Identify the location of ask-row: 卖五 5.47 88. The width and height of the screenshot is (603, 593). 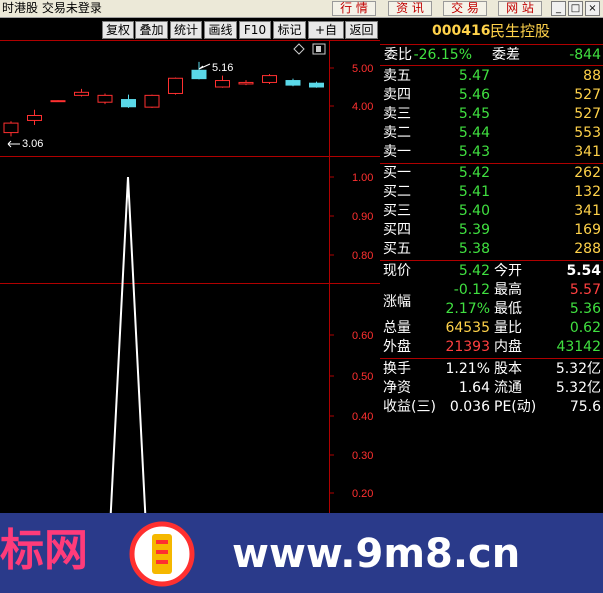
(491, 76).